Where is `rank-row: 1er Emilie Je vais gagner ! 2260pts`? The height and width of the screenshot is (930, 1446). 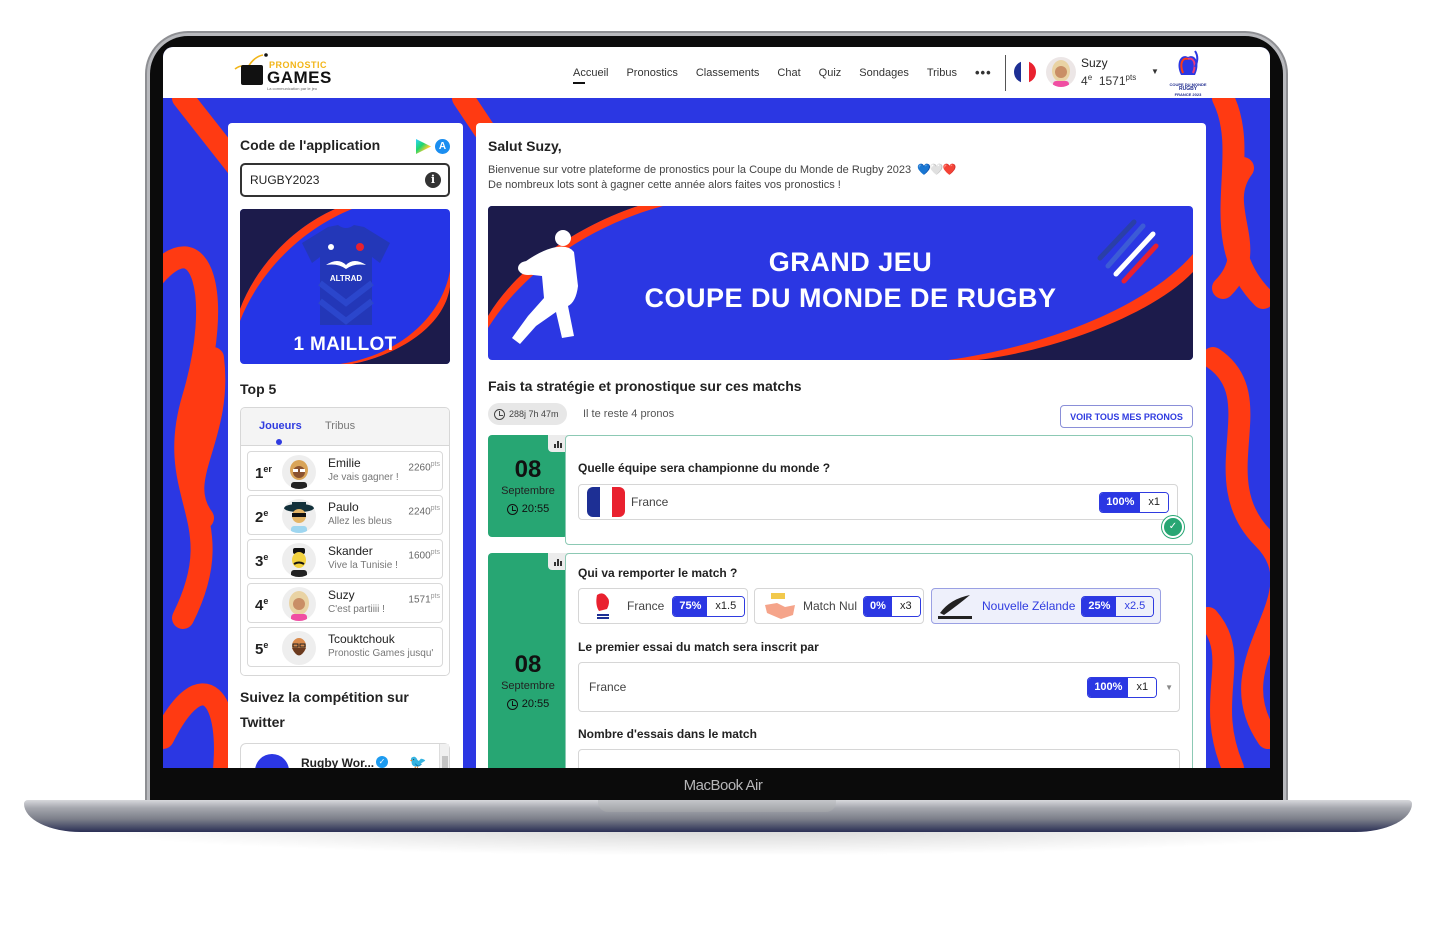 rank-row: 1er Emilie Je vais gagner ! 2260pts is located at coordinates (345, 471).